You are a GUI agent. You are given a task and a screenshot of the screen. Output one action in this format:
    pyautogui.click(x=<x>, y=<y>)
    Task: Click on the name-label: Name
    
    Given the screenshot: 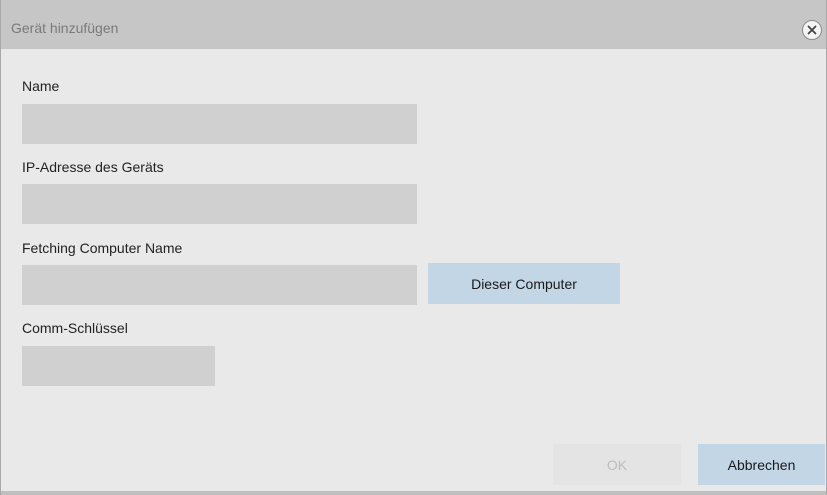 What is the action you would take?
    pyautogui.click(x=41, y=86)
    